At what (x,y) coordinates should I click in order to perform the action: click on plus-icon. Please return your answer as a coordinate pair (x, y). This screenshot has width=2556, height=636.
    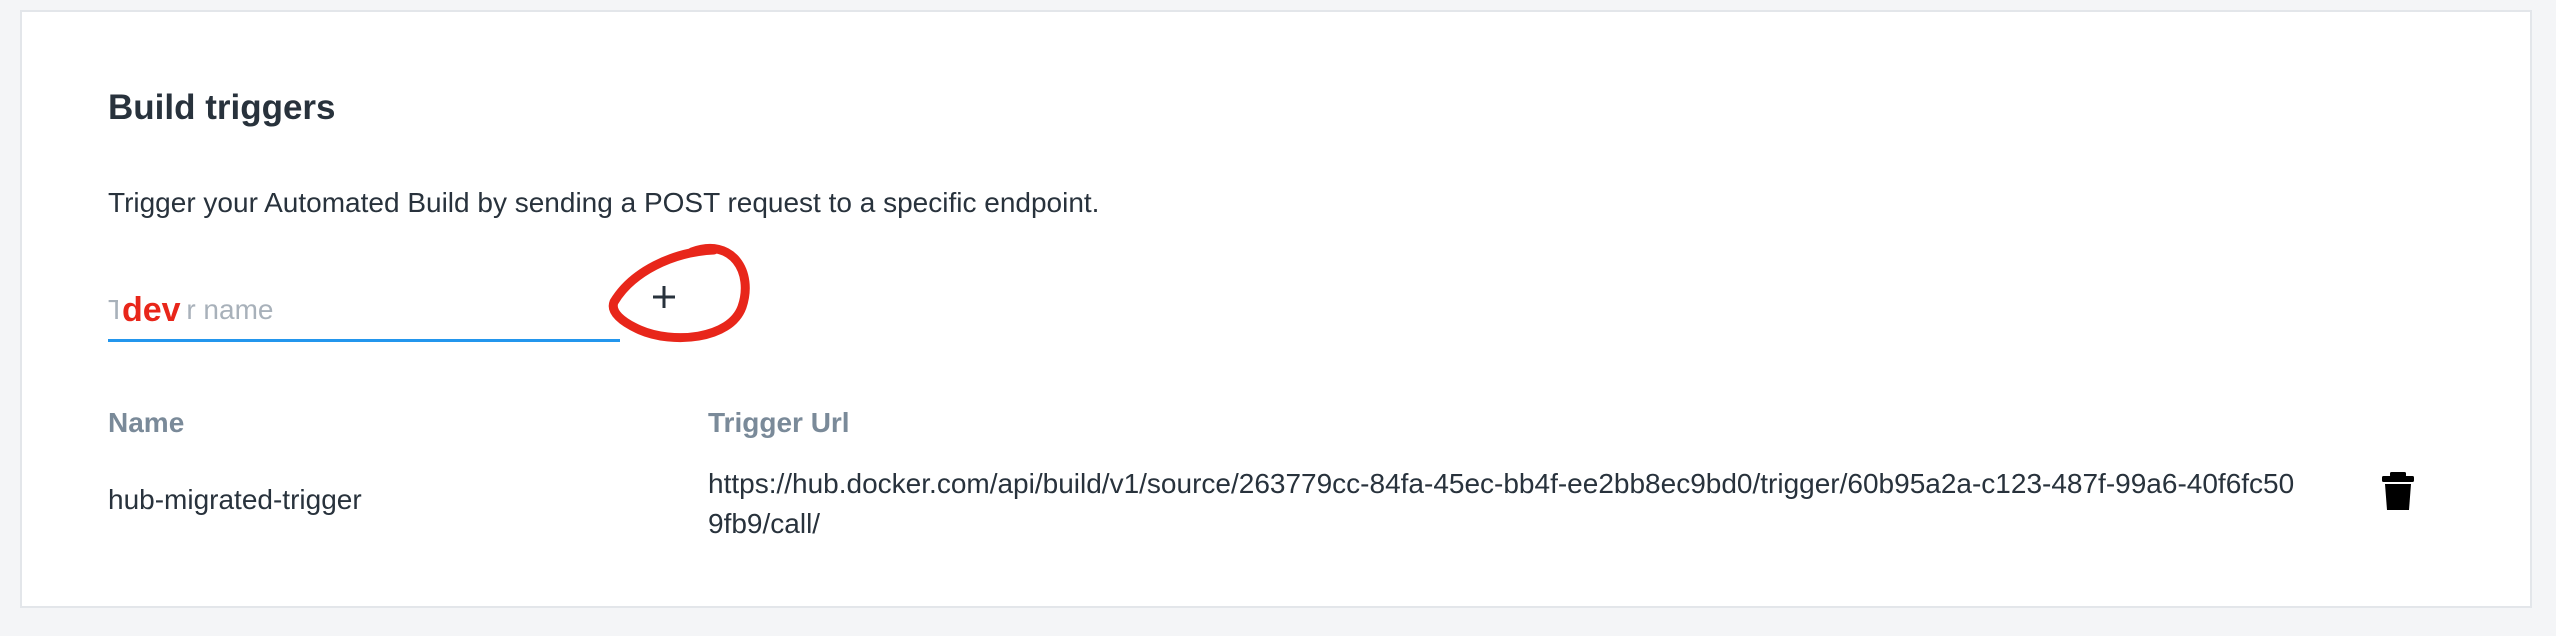
    Looking at the image, I should click on (664, 297).